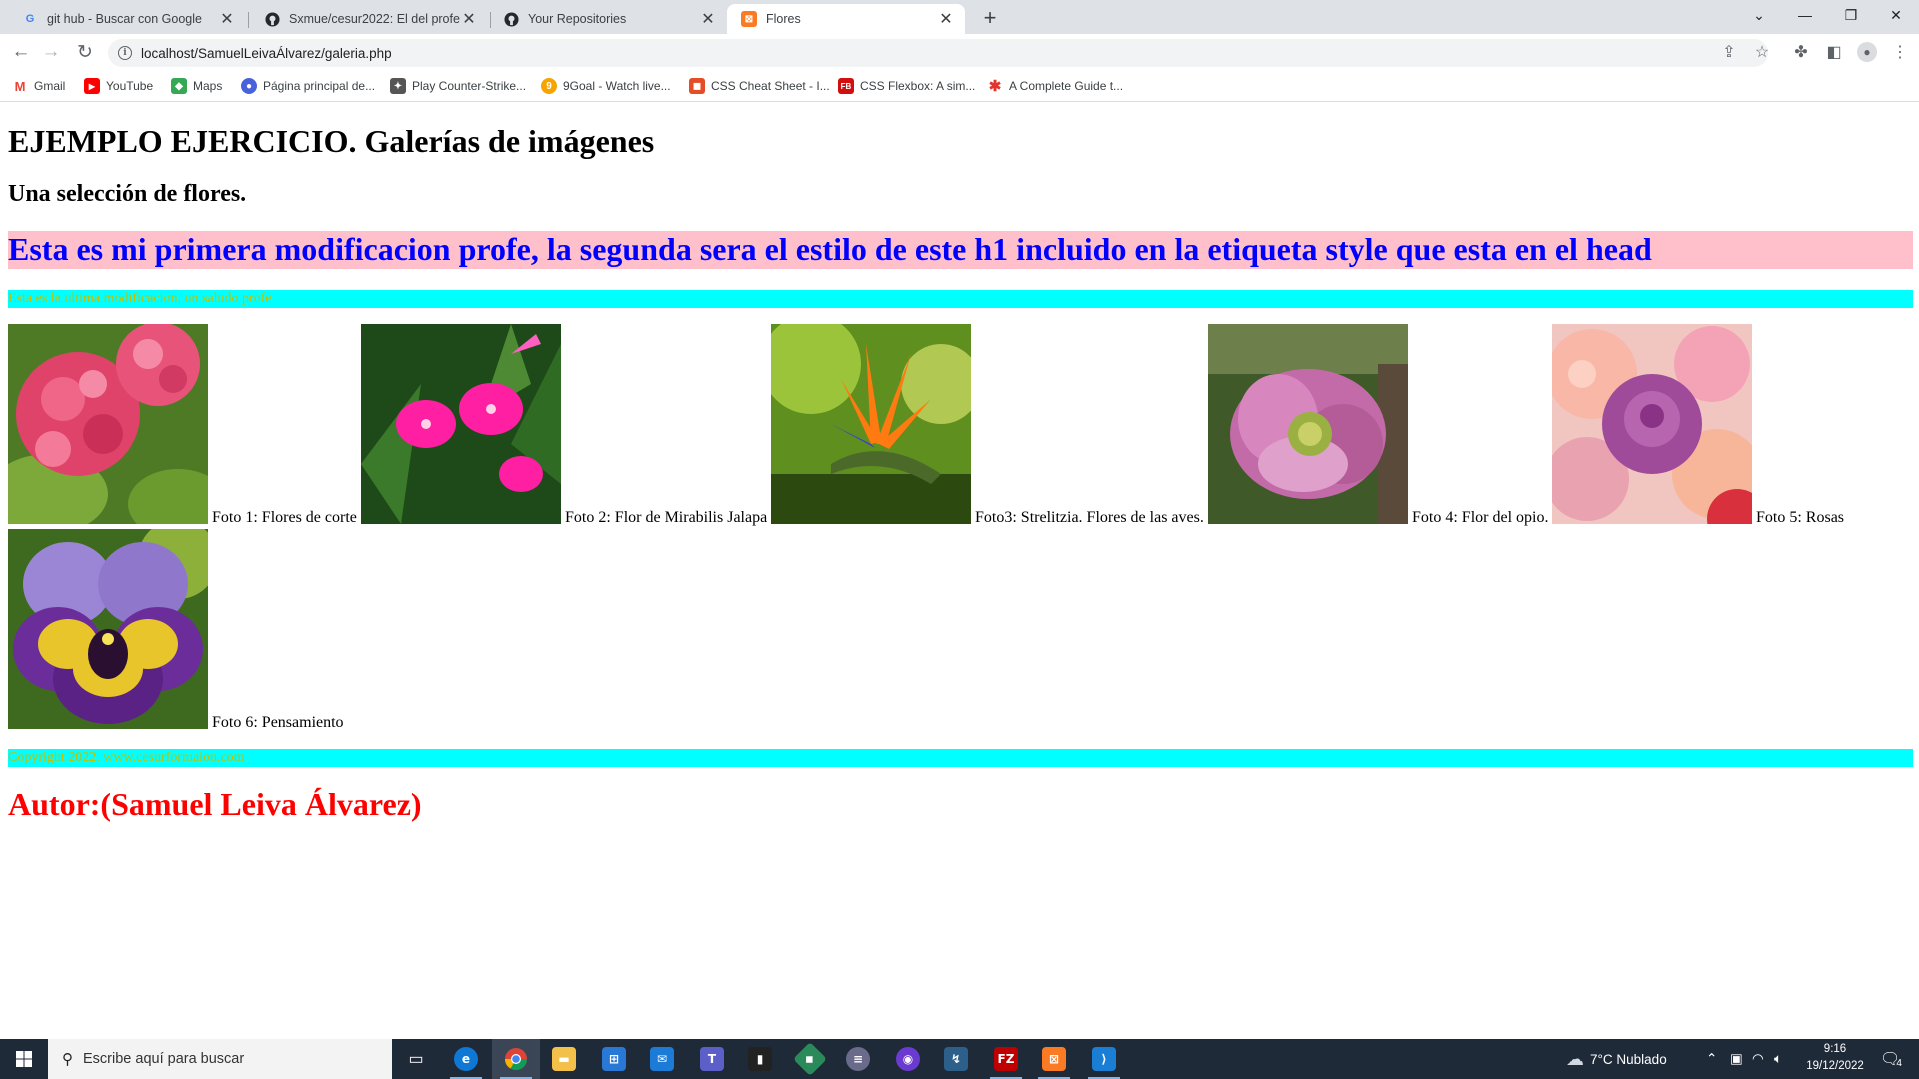  What do you see at coordinates (208, 86) in the screenshot?
I see `bookmark-label: Maps` at bounding box center [208, 86].